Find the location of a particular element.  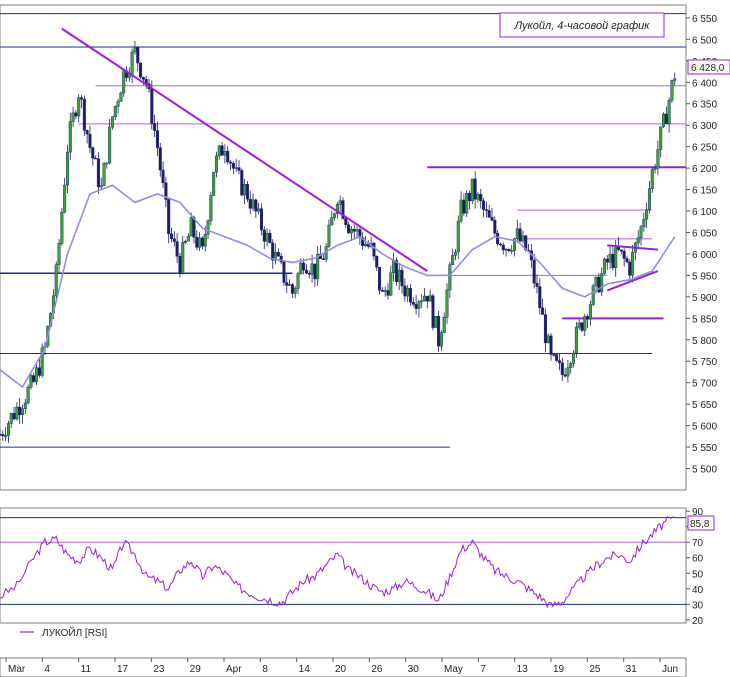

price-axis-tick-label: 6 100 is located at coordinates (704, 212).